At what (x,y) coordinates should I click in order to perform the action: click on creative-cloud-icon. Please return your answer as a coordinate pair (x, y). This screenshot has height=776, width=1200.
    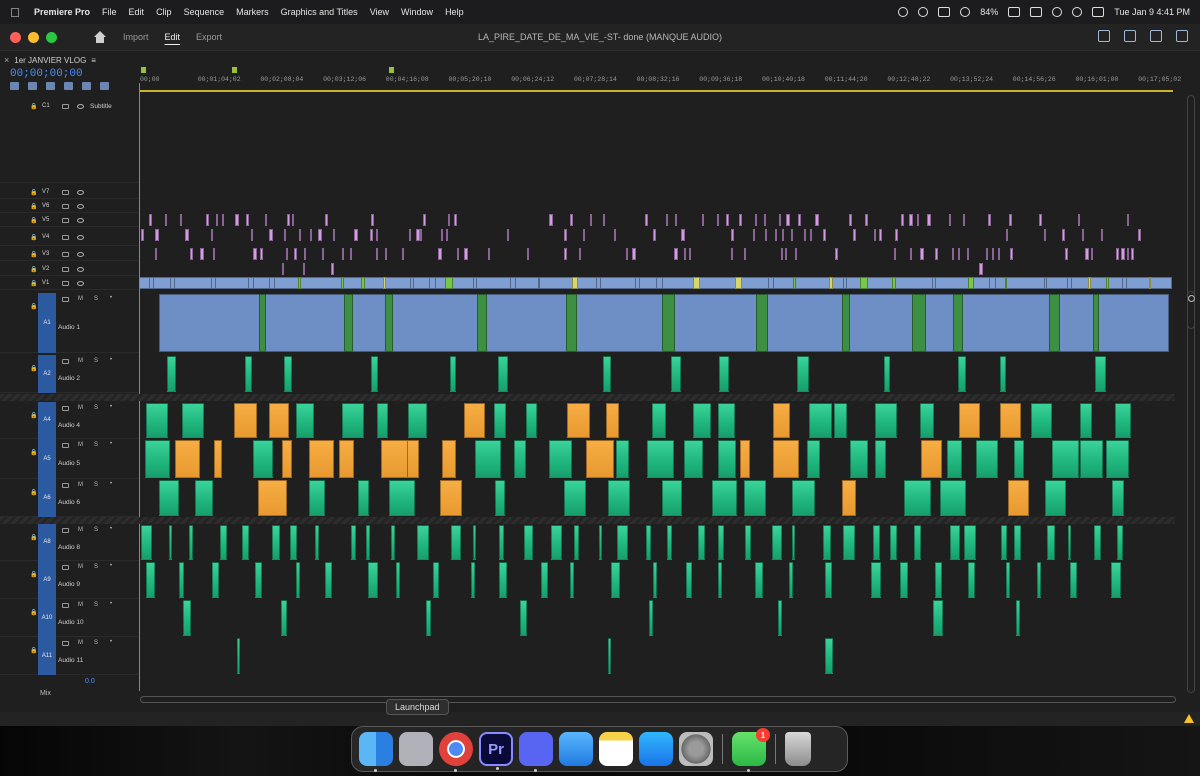
    Looking at the image, I should click on (923, 12).